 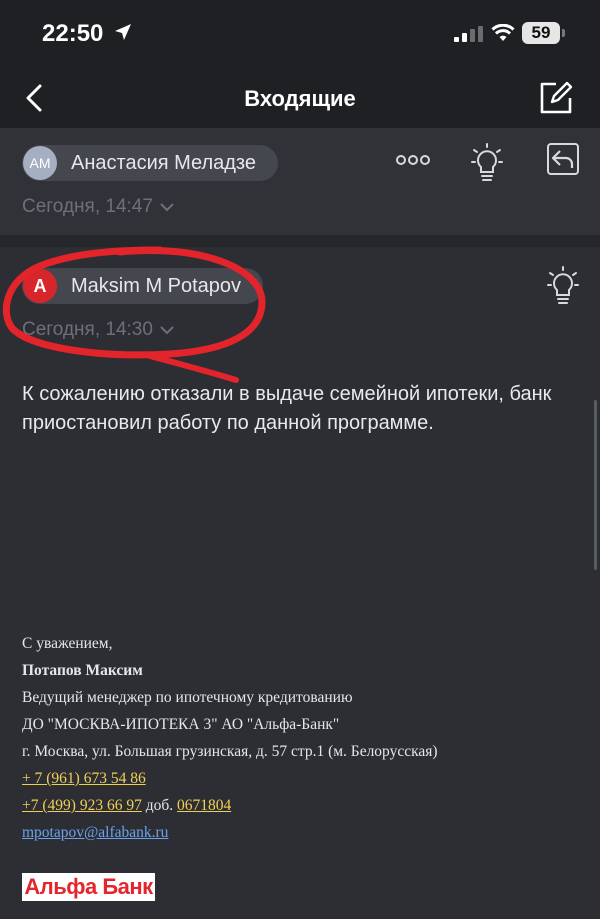 I want to click on navigation-bar: Входящие, so click(x=300, y=97).